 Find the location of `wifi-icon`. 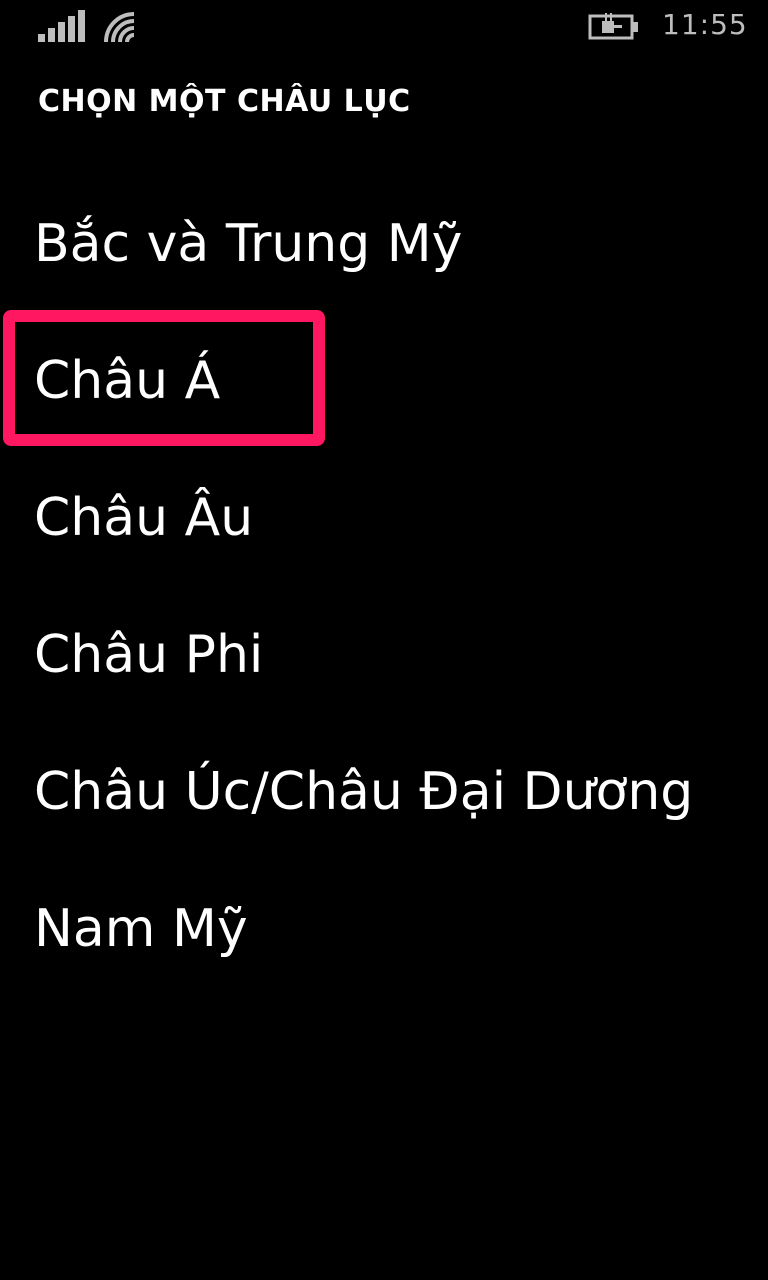

wifi-icon is located at coordinates (119, 27).